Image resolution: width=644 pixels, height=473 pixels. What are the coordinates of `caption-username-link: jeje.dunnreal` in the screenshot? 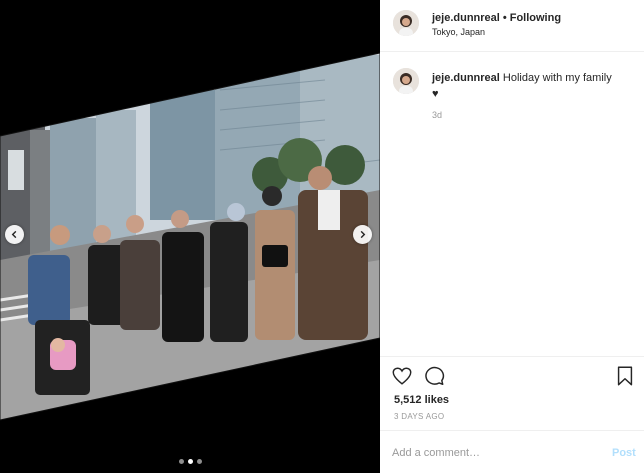 It's located at (466, 78).